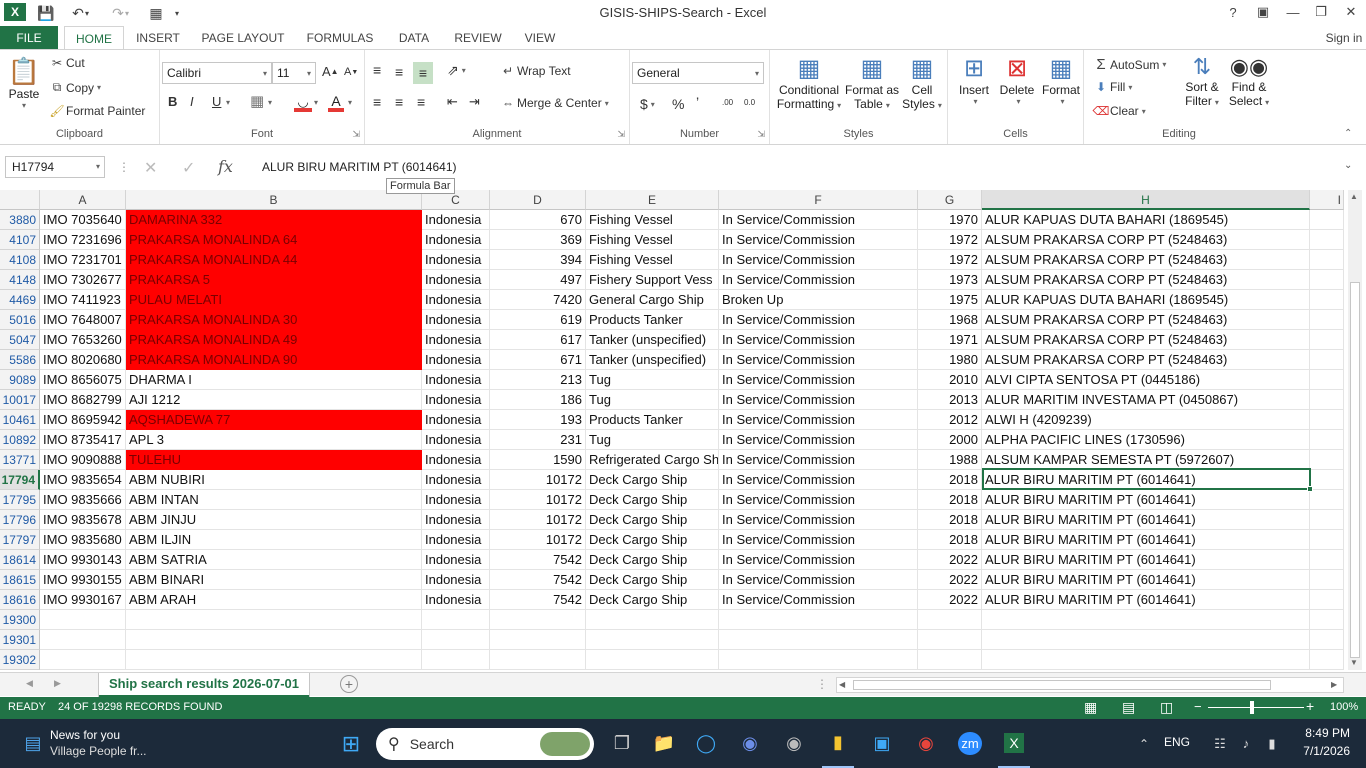 The height and width of the screenshot is (768, 1366). I want to click on cell-h: ALUR KAPUAS DUTA BAHARI (1869545), so click(1146, 300).